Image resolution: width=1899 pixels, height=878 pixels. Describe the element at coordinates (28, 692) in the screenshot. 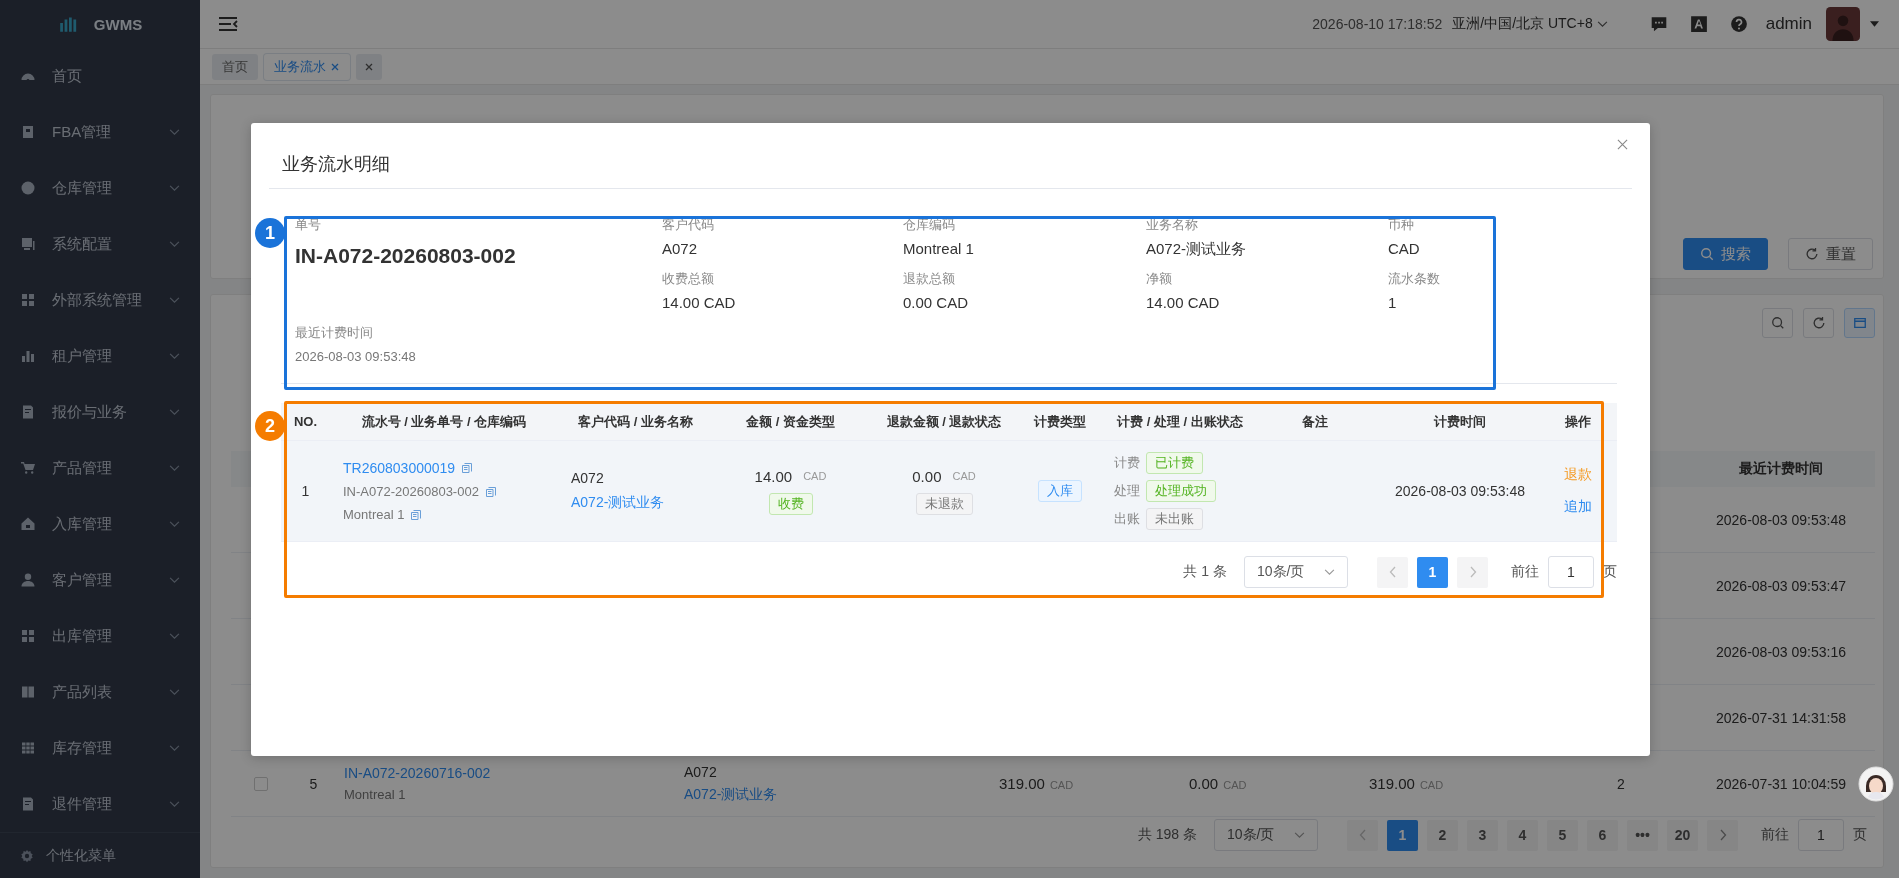

I see `book-icon` at that location.